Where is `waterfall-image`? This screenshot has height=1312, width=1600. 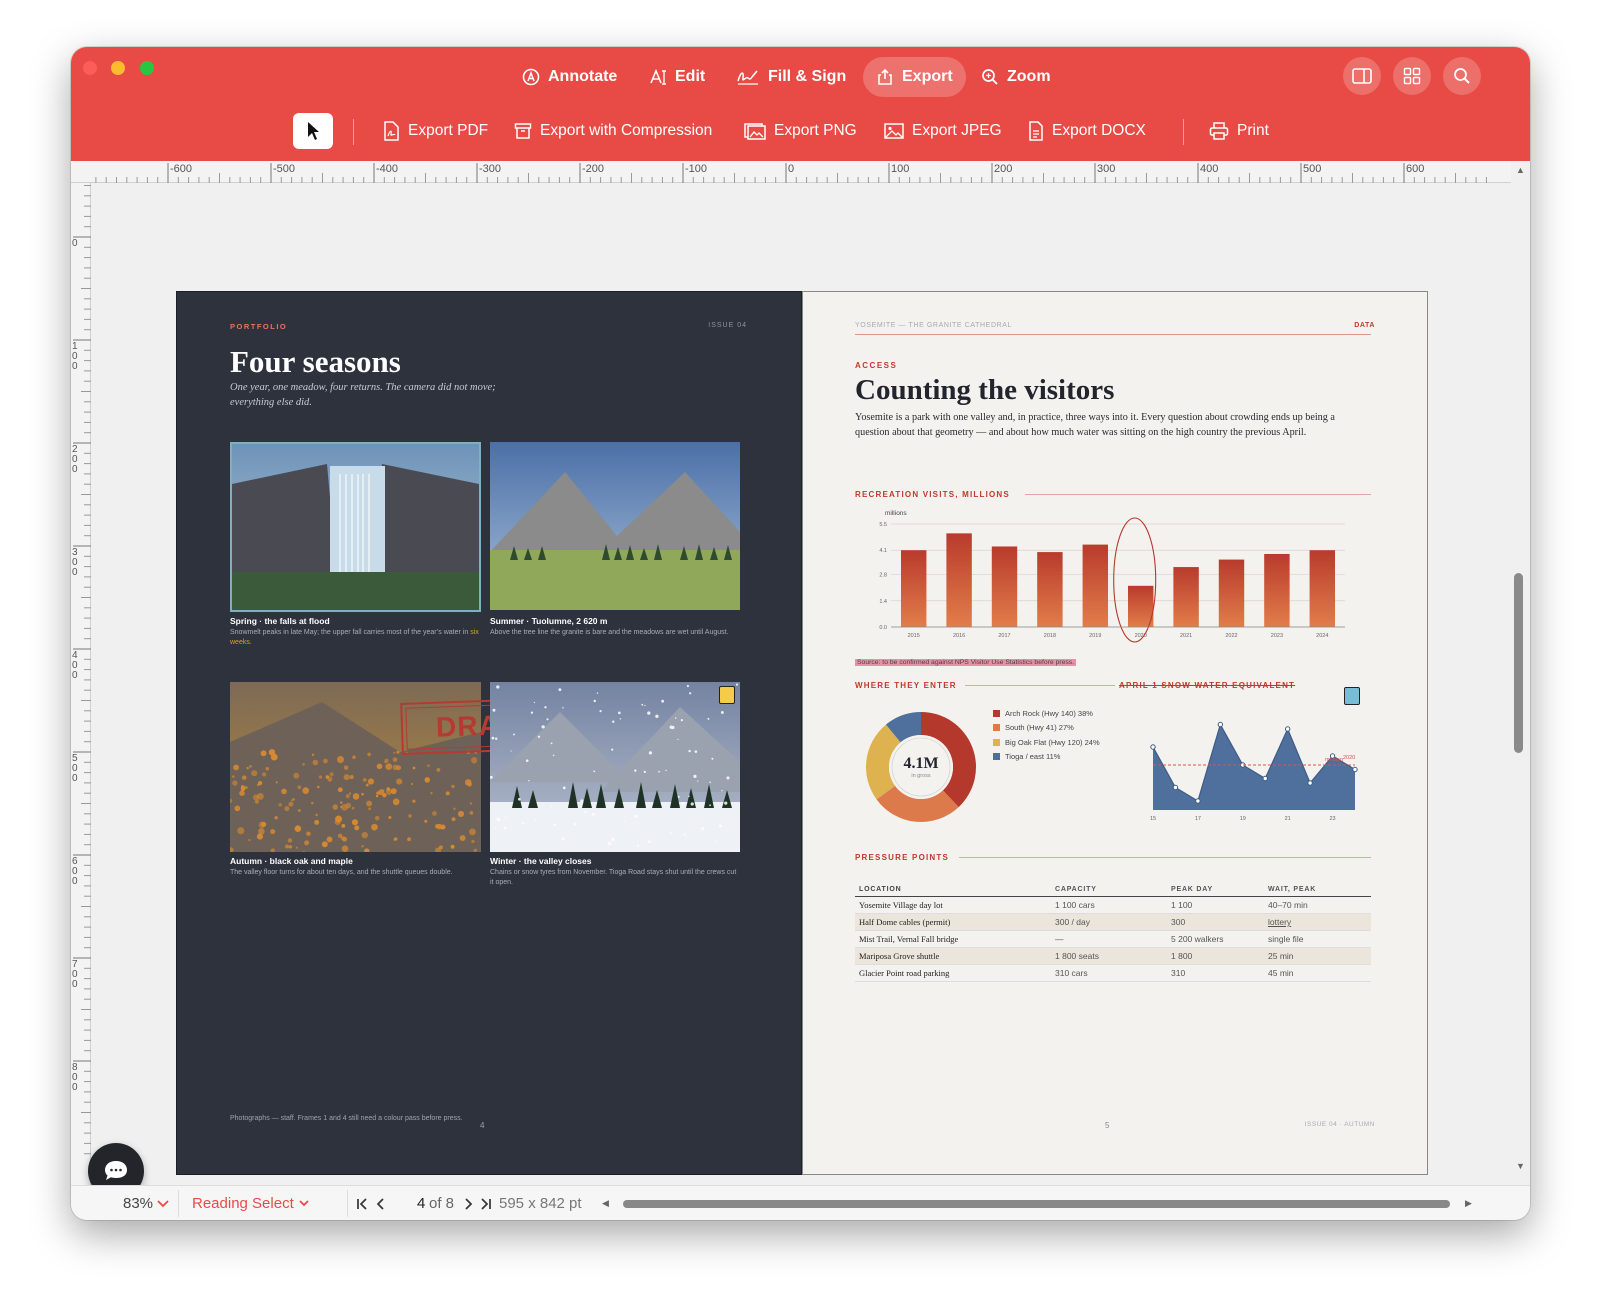
waterfall-image is located at coordinates (355, 527).